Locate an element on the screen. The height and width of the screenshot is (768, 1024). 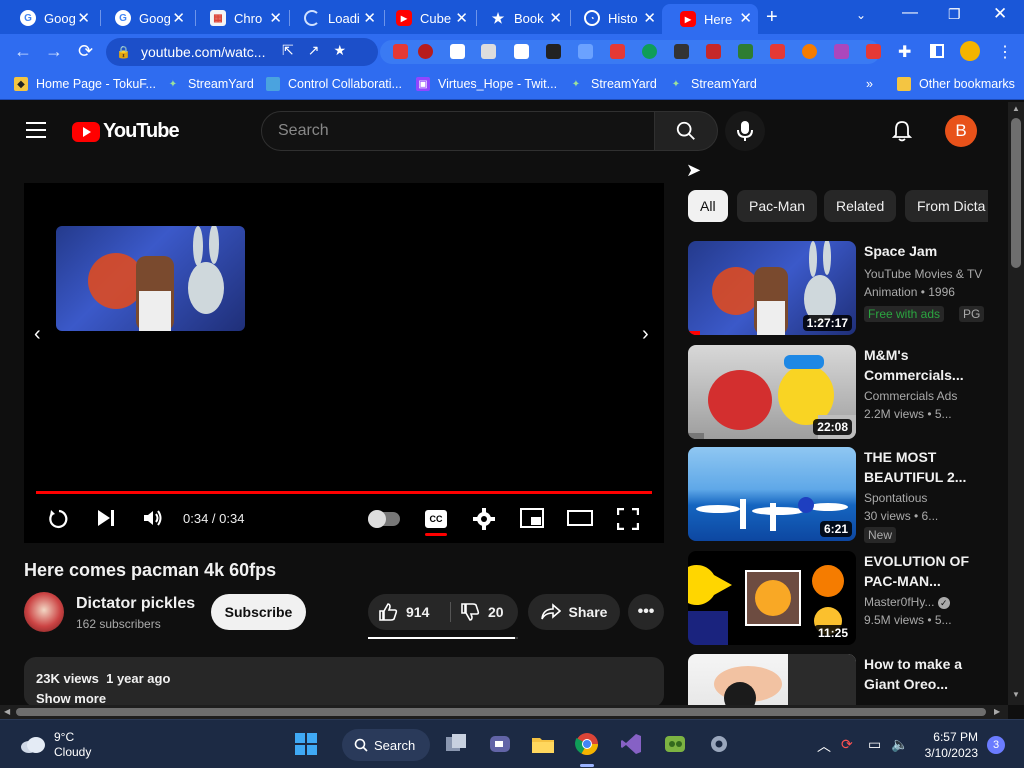
prev-arrow-icon: ‹ is located at coordinates (37, 334).